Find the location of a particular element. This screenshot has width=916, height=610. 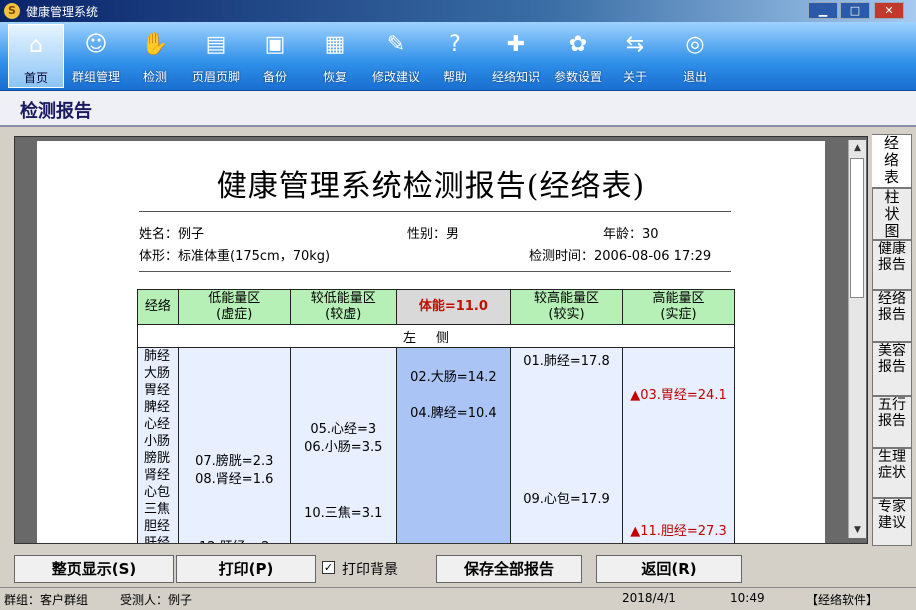

window-title: 健康管理系统 is located at coordinates (62, 12).